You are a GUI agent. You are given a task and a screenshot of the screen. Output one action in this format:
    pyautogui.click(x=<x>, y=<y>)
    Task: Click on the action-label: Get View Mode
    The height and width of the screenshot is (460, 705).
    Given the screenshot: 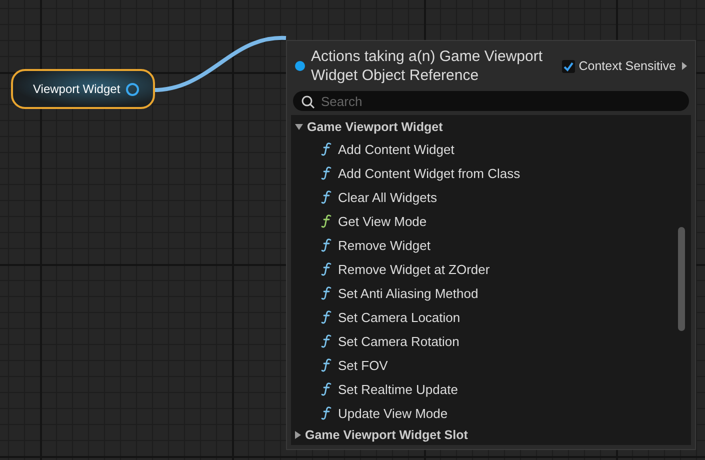 What is the action you would take?
    pyautogui.click(x=382, y=221)
    